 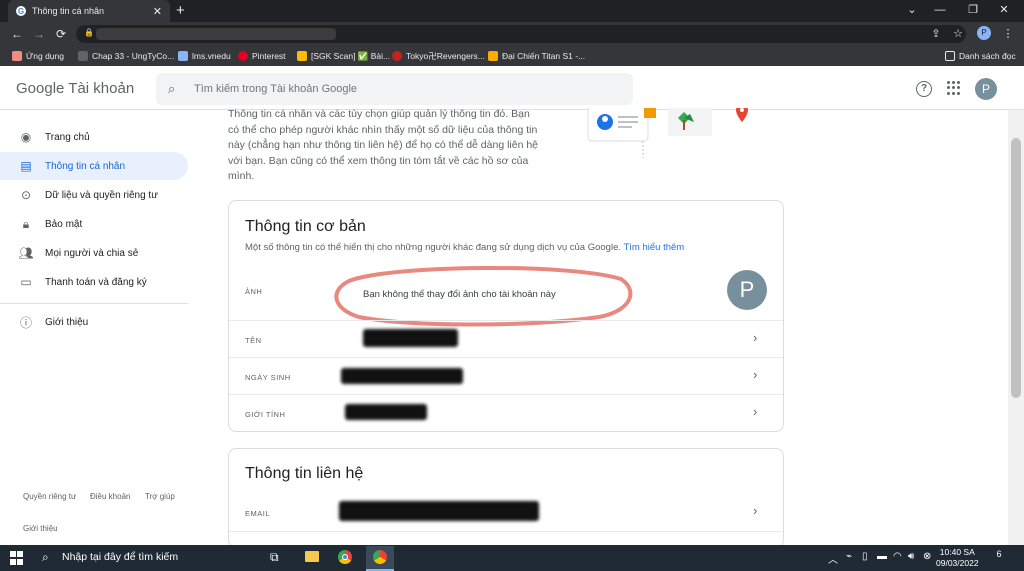 What do you see at coordinates (954, 88) in the screenshot?
I see `google-apps-icon` at bounding box center [954, 88].